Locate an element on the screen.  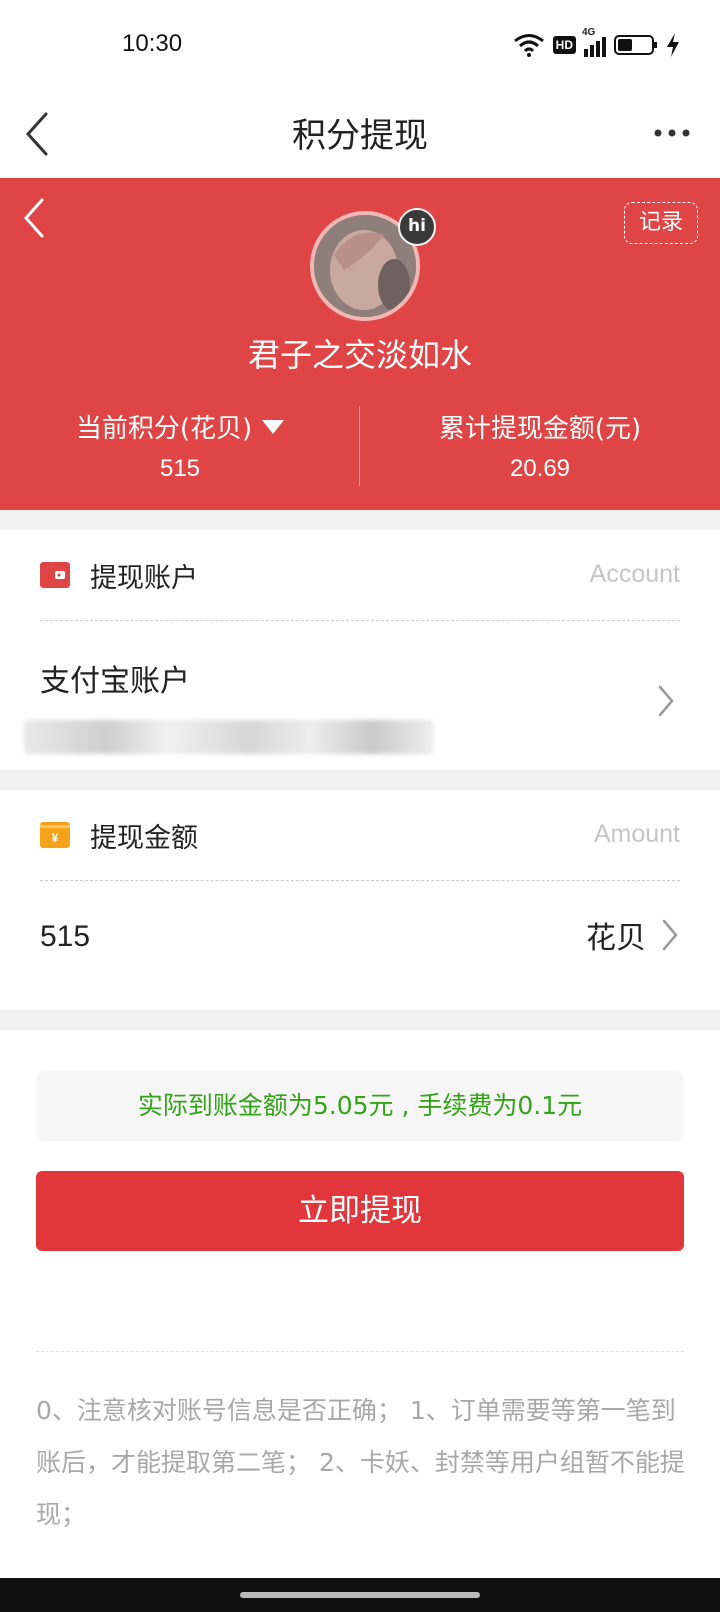
status-icons: HD 4G is located at coordinates (596, 43).